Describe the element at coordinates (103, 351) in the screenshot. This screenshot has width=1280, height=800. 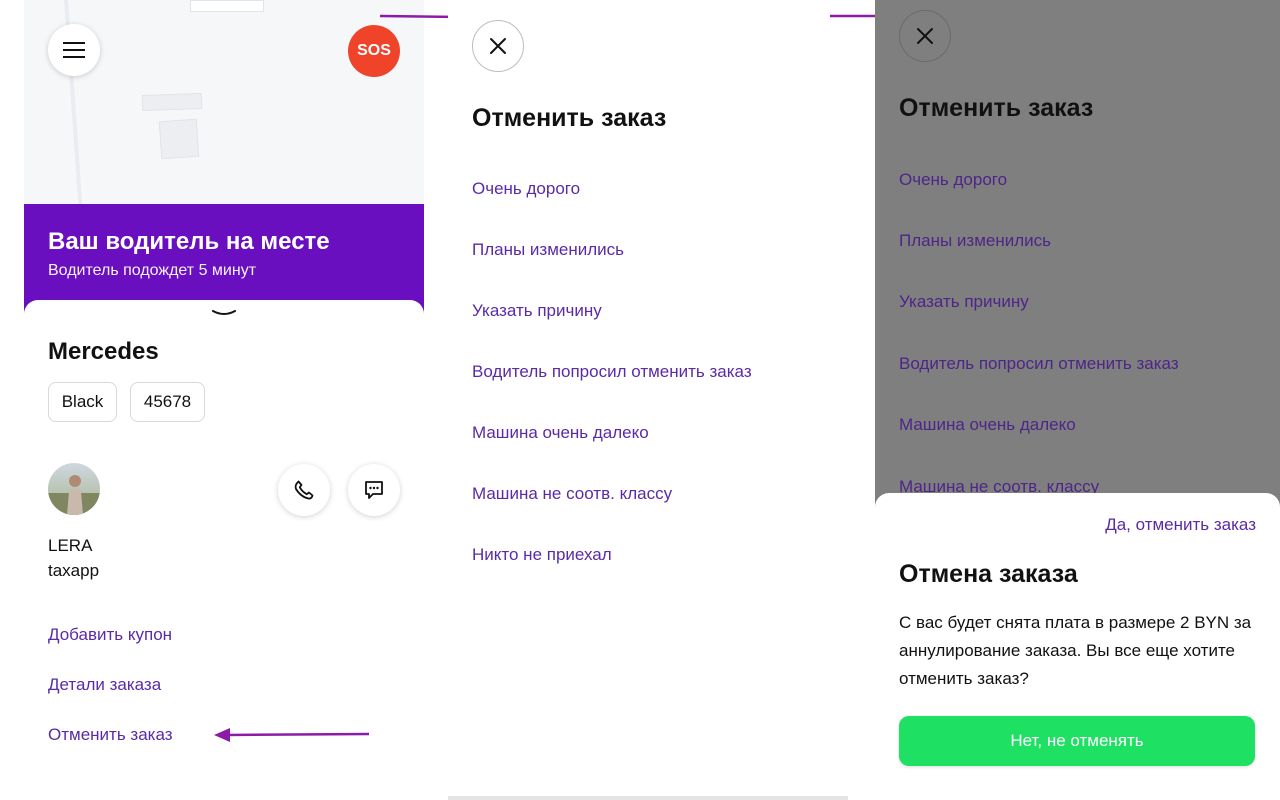
I see `car-name: Mercedes` at that location.